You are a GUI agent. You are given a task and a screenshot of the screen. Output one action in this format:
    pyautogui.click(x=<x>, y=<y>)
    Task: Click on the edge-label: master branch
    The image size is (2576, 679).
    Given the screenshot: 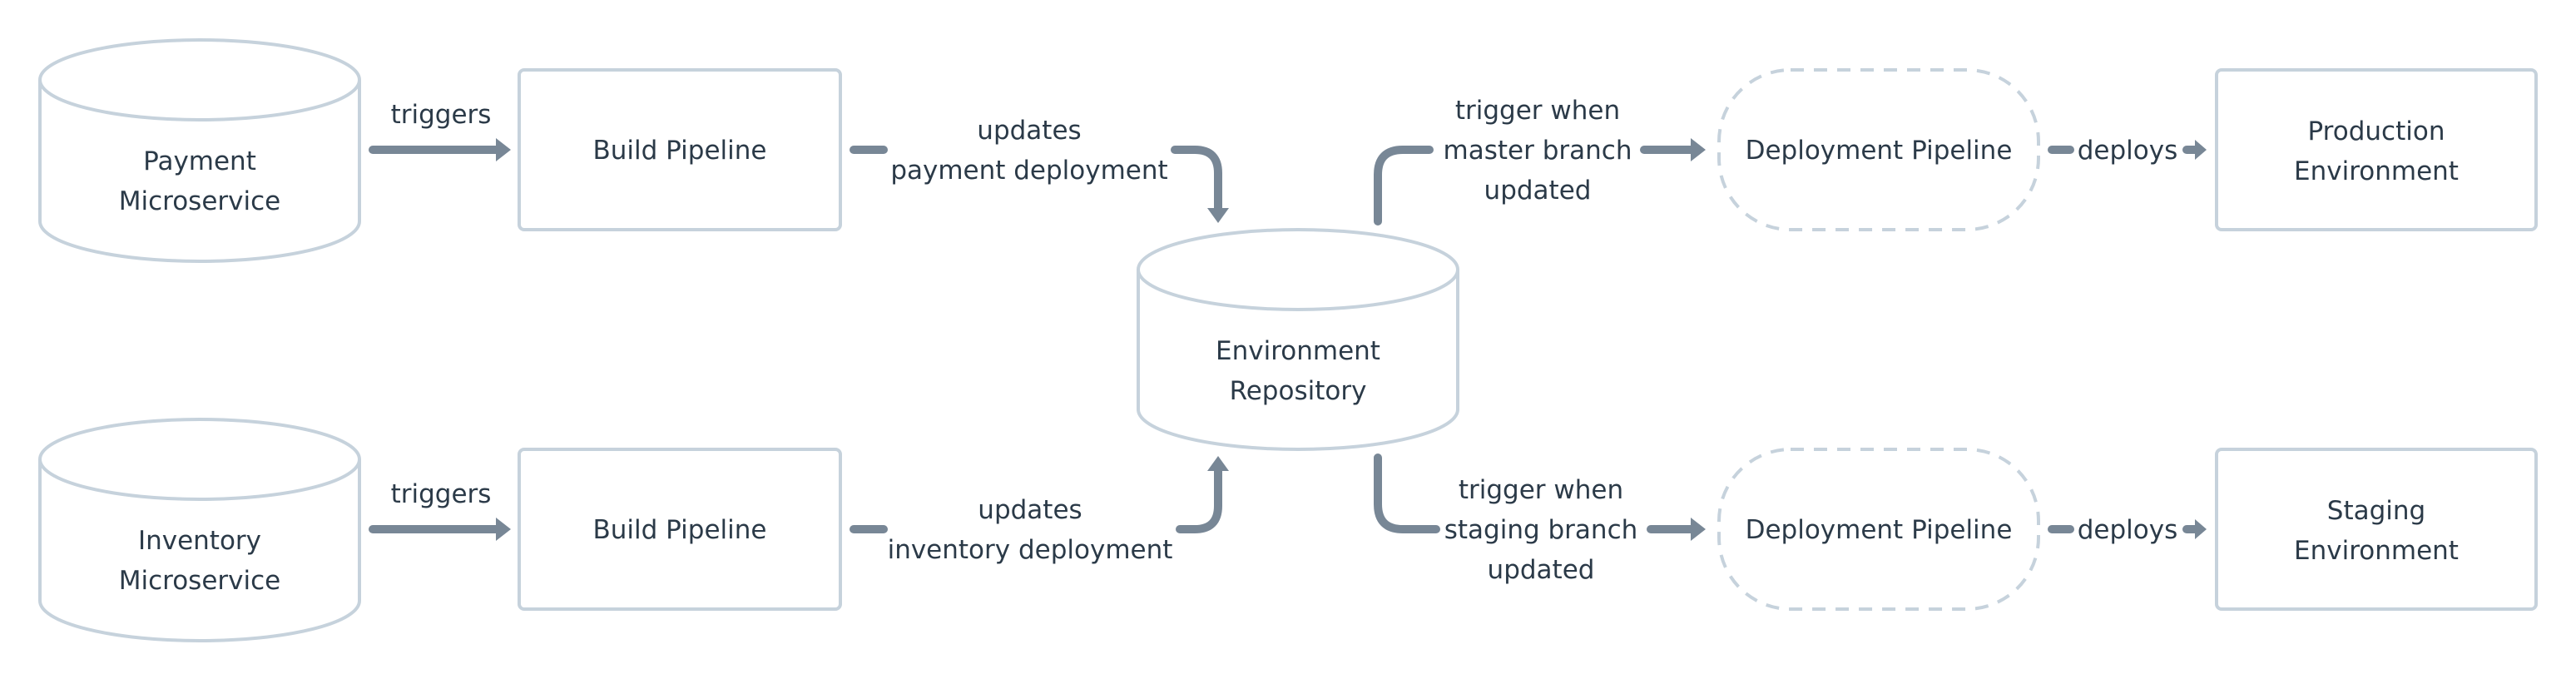 What is the action you would take?
    pyautogui.click(x=1538, y=151)
    